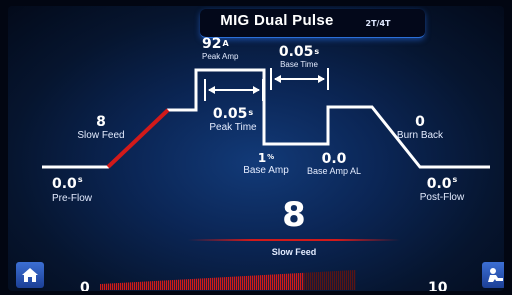 The image size is (512, 295). I want to click on base-time-value: 0.05s, so click(299, 52).